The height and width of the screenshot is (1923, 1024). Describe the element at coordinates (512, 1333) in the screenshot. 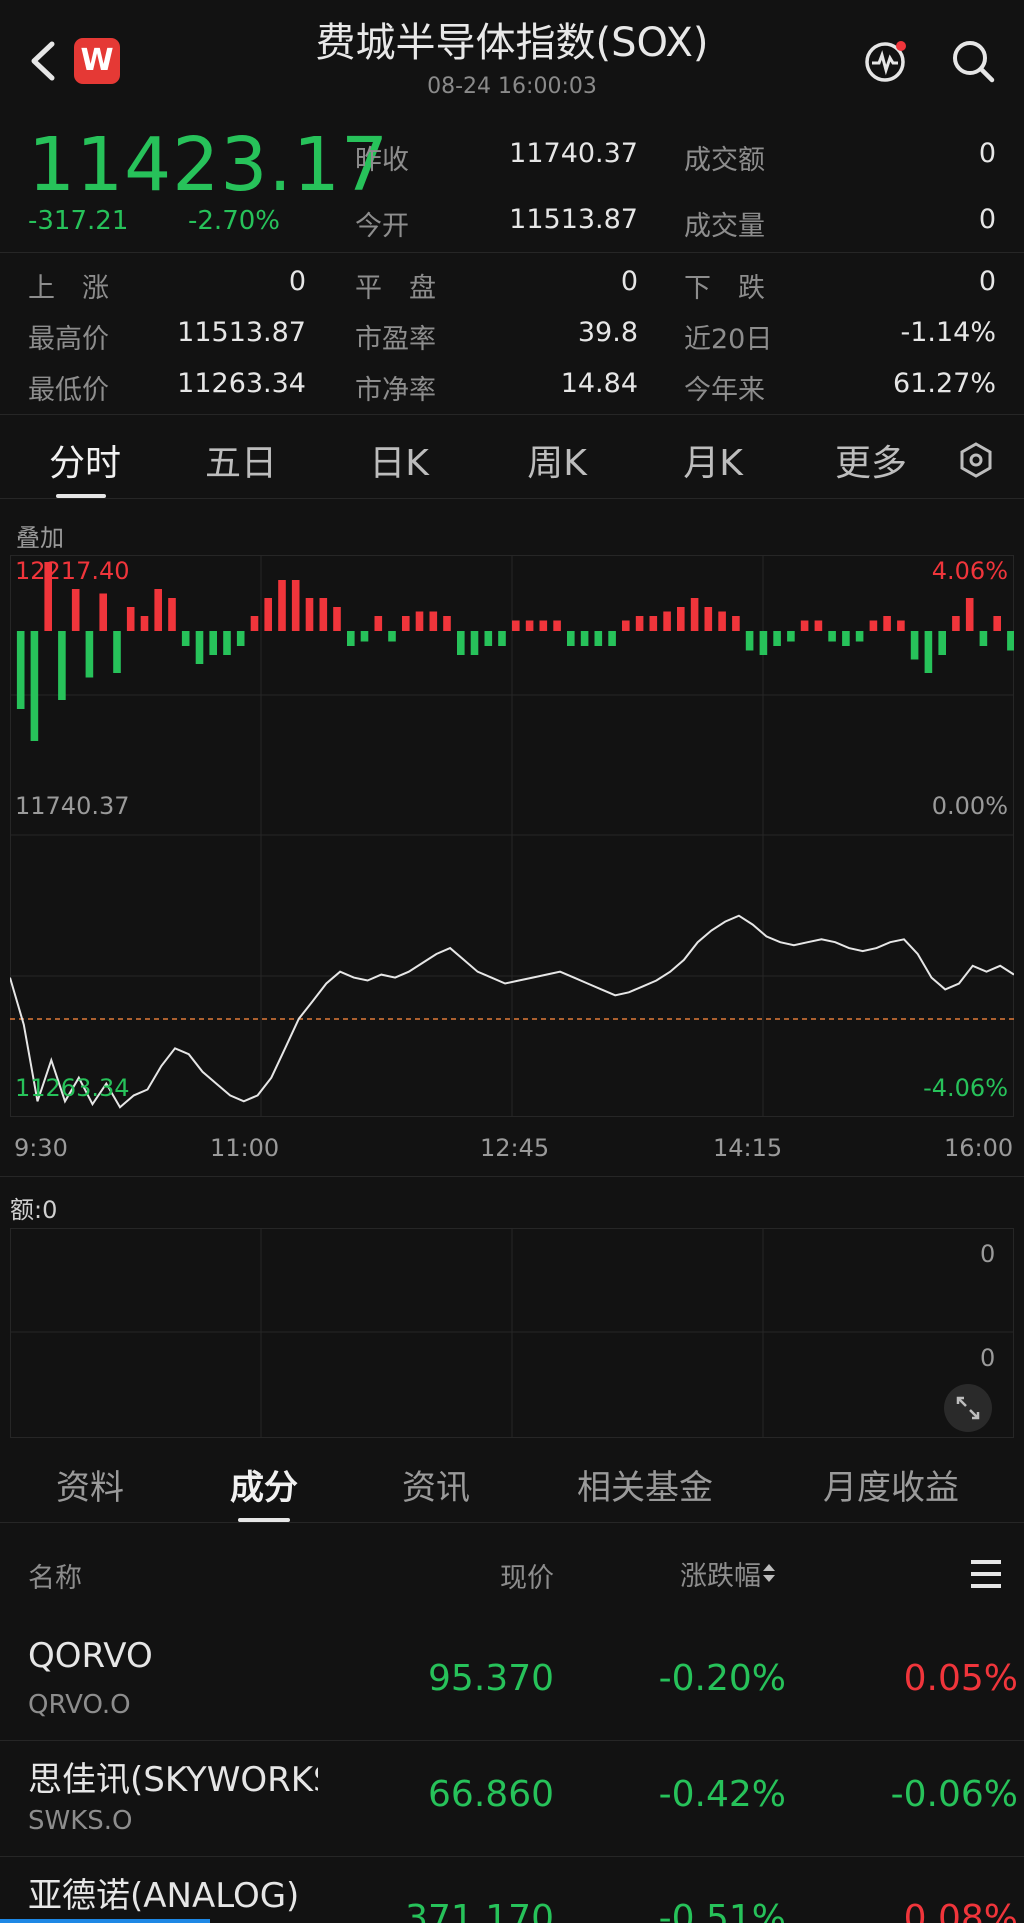

I see `volume-chart` at that location.